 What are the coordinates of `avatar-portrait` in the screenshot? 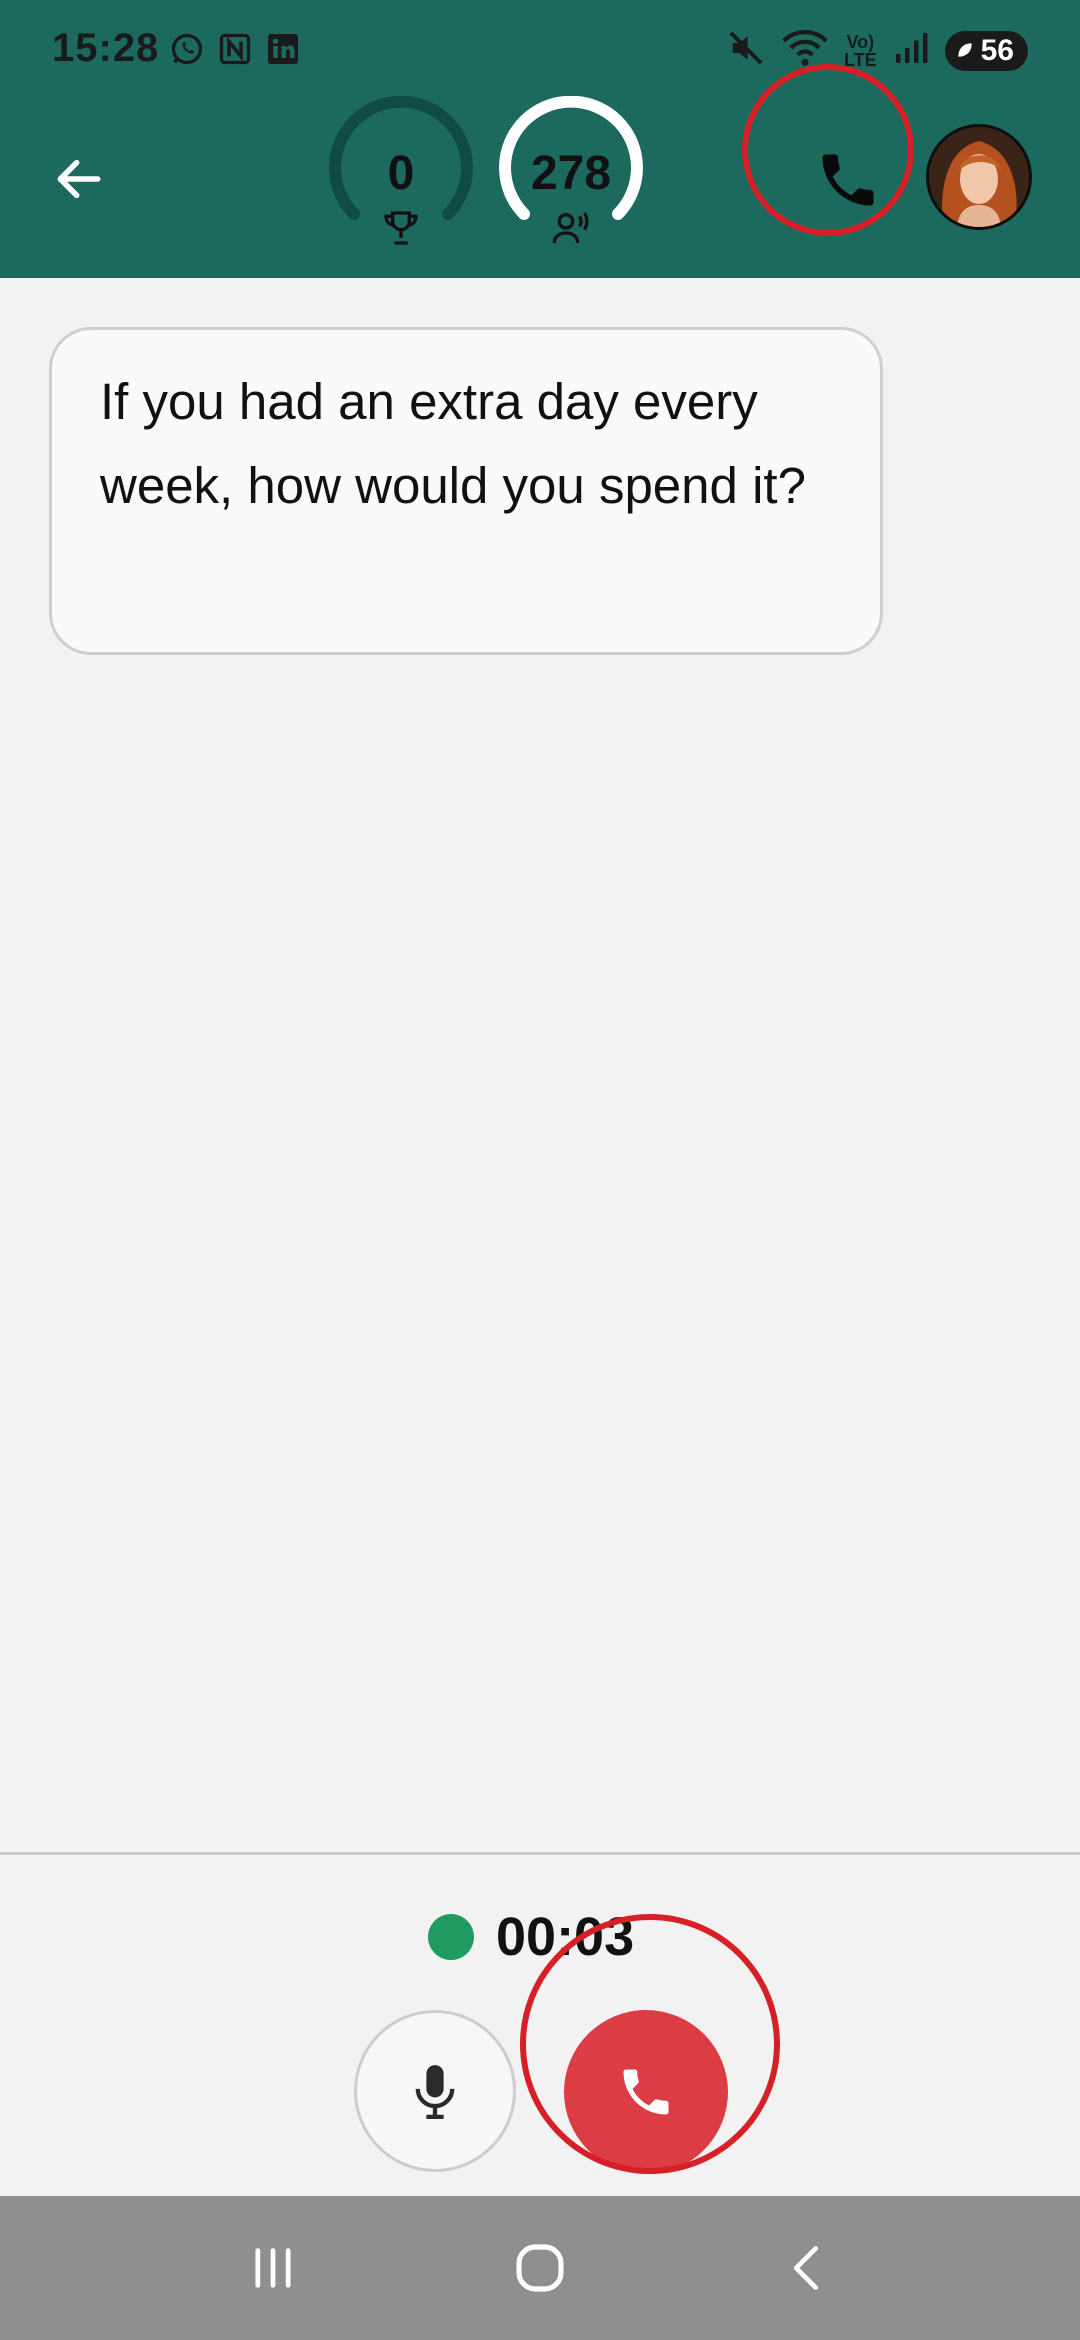 It's located at (979, 177).